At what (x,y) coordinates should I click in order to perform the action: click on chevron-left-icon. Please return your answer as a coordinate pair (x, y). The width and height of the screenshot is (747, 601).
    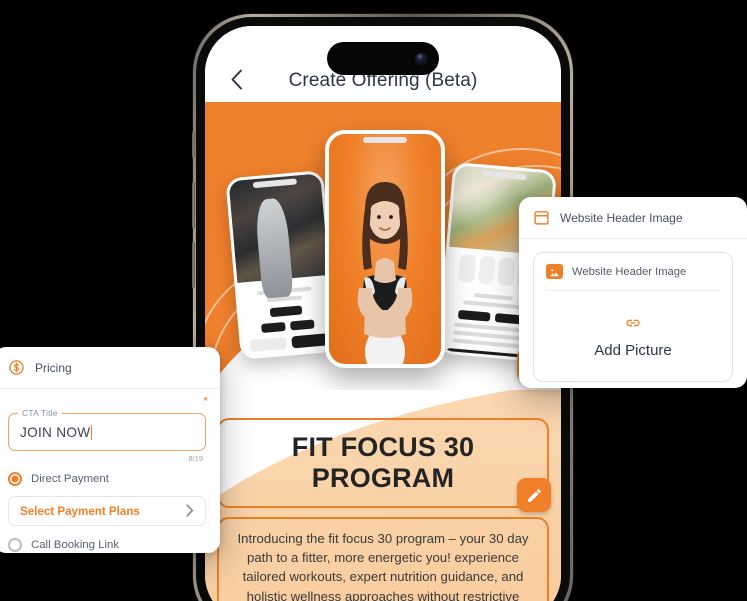
    Looking at the image, I should click on (236, 79).